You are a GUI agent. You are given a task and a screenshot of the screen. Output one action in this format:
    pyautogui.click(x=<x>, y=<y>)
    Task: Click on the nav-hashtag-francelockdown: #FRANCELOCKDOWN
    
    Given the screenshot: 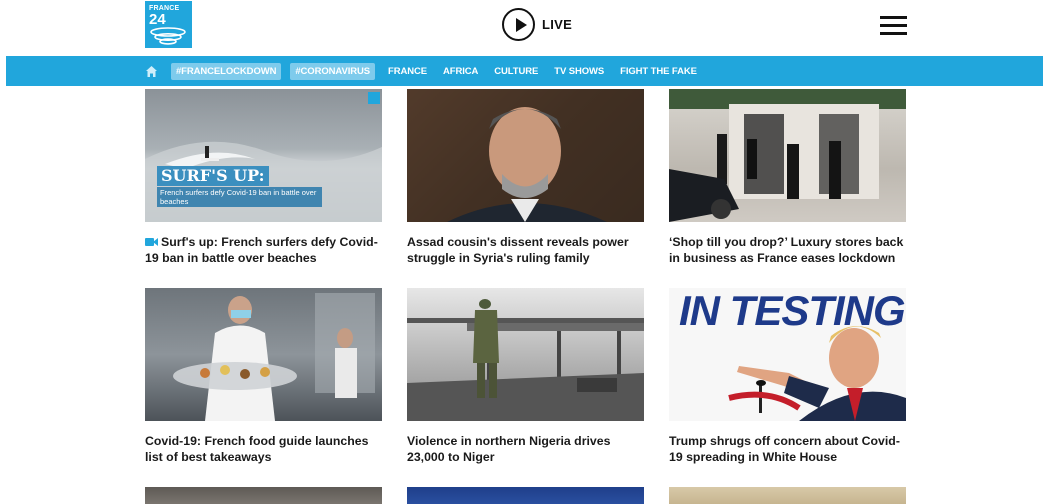 What is the action you would take?
    pyautogui.click(x=226, y=71)
    